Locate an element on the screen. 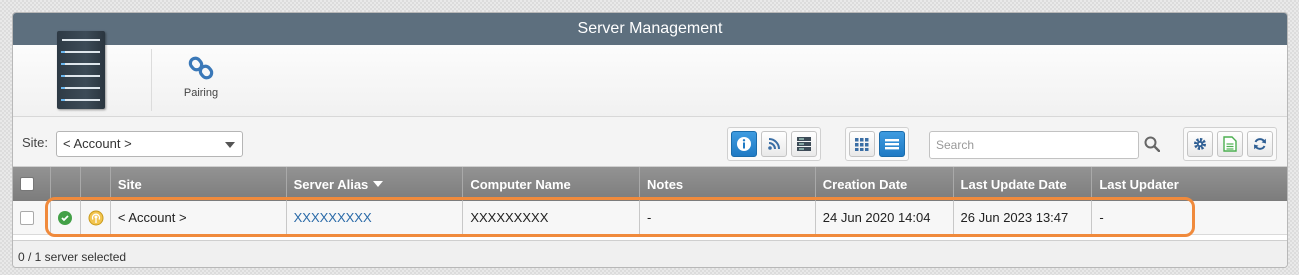  check-circle-icon is located at coordinates (64, 217).